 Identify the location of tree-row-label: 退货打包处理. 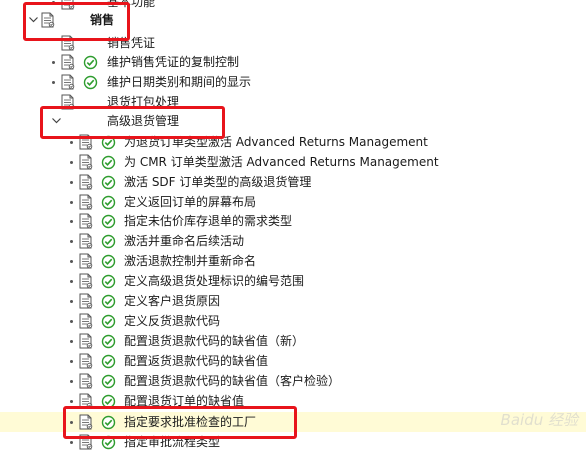
(143, 102).